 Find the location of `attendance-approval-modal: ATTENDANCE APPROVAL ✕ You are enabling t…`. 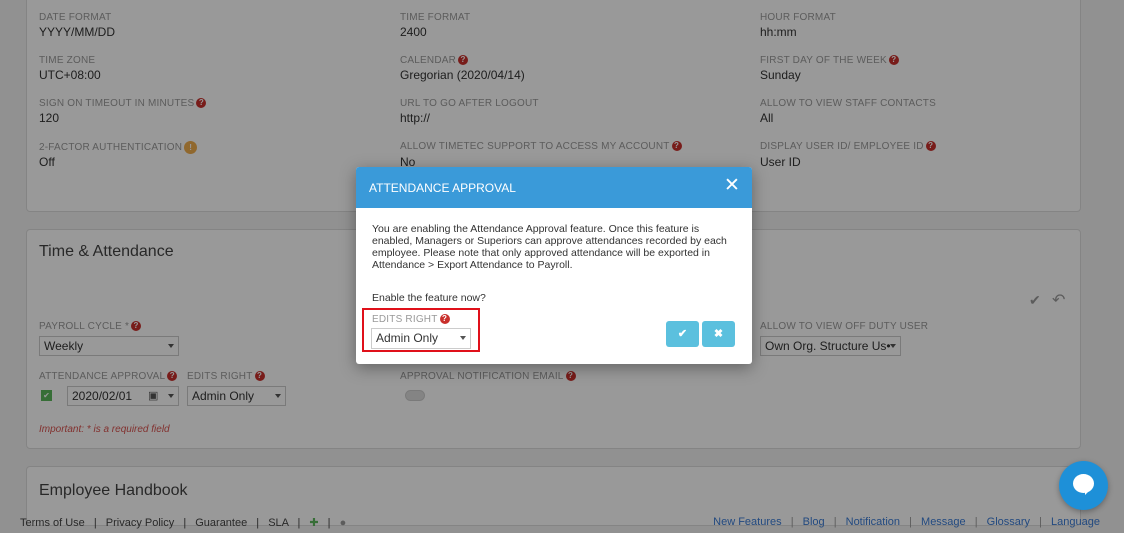

attendance-approval-modal: ATTENDANCE APPROVAL ✕ You are enabling t… is located at coordinates (554, 265).